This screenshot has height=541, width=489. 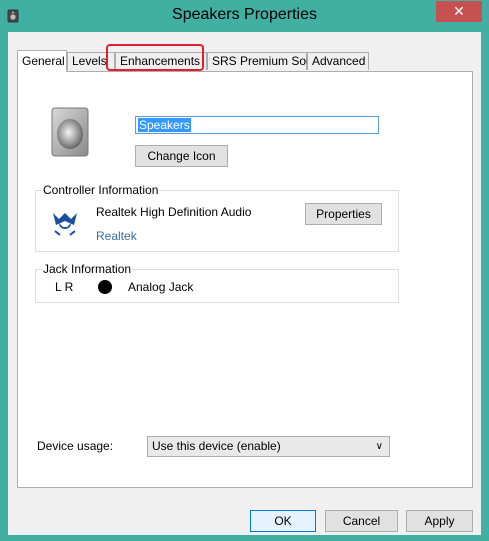 I want to click on device-usage-select: Use this device (enable) ∨, so click(x=268, y=446).